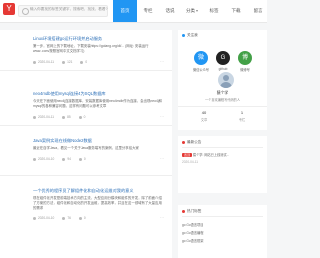 The width and height of the screenshot is (320, 258). I want to click on article-meta: 2020-04-11 85 0, so click(59, 117).